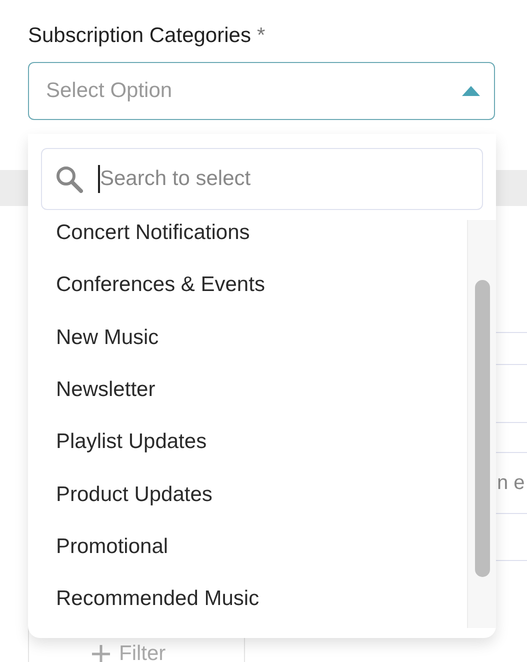  I want to click on option-item: Playlist Updates, so click(247, 442).